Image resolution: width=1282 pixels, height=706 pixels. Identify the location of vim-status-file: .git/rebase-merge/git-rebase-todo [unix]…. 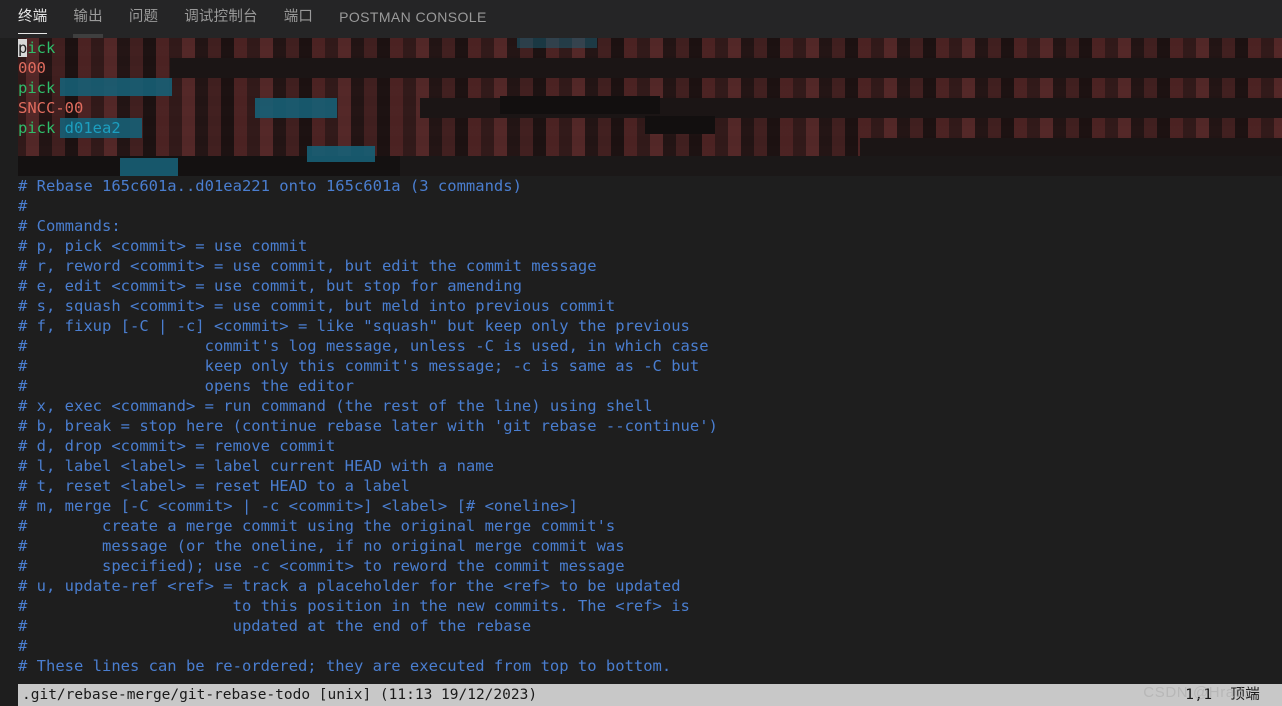
(280, 695).